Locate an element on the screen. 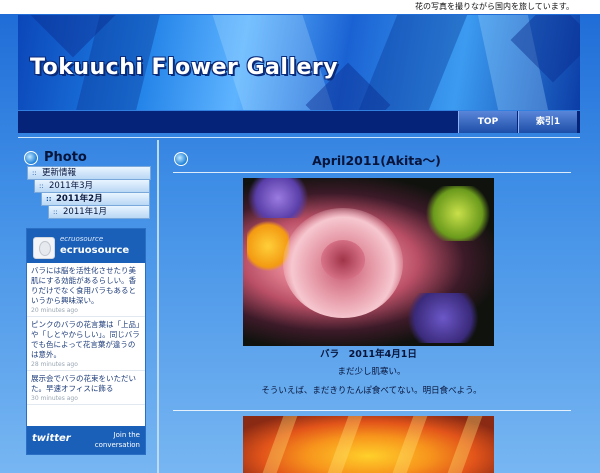  sidebar-heading-label: Photo is located at coordinates (65, 157).